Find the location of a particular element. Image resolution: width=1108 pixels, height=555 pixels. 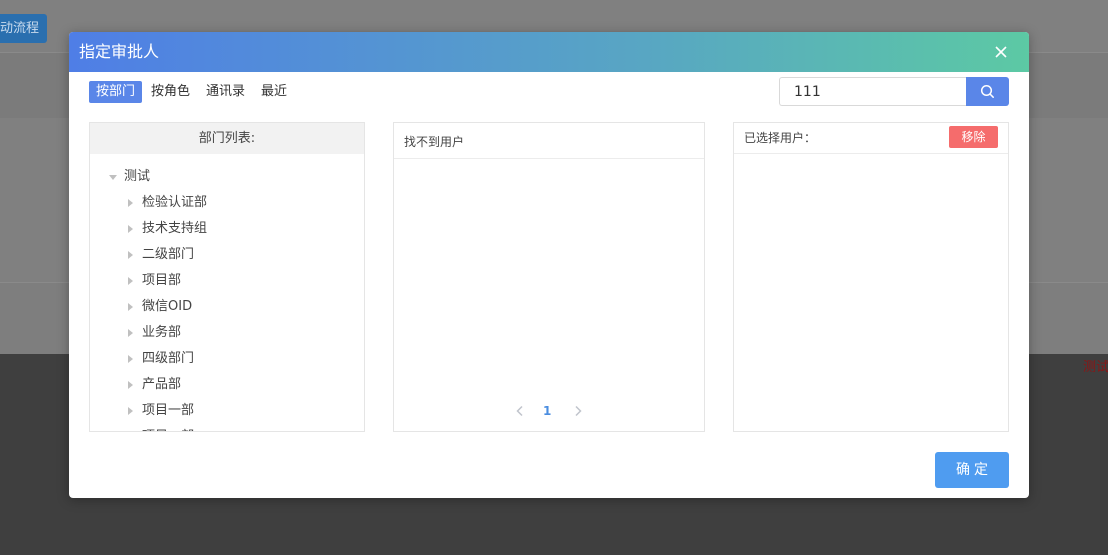

tree-node: 项目部 is located at coordinates (227, 281).